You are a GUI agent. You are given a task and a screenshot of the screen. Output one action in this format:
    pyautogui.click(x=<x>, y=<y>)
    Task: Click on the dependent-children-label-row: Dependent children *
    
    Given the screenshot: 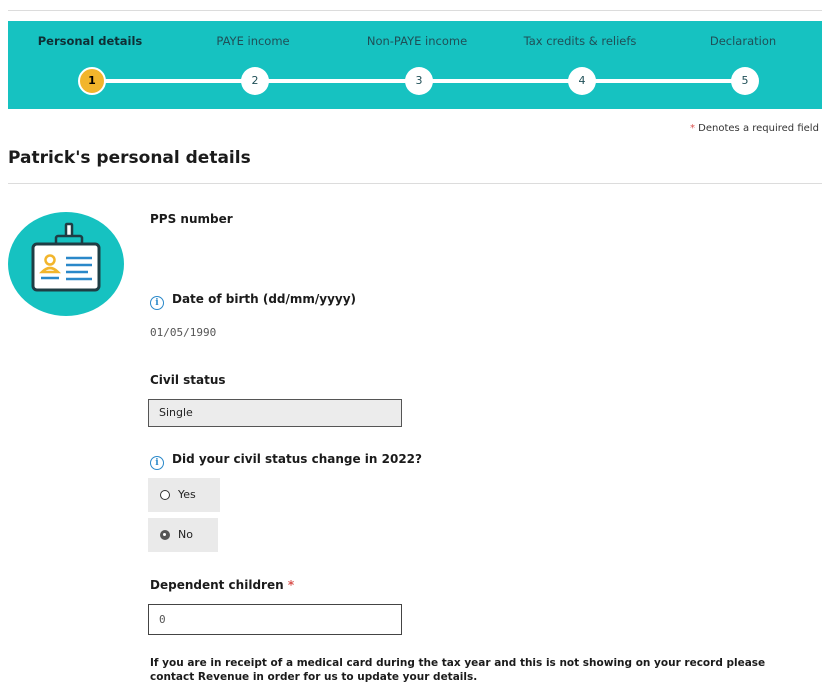 What is the action you would take?
    pyautogui.click(x=222, y=585)
    